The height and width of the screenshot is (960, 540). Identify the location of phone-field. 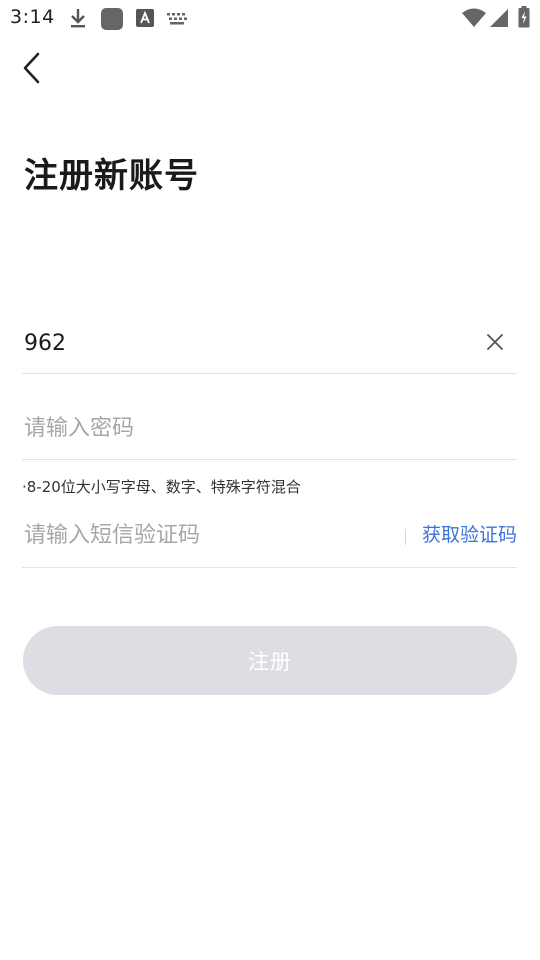
(269, 344).